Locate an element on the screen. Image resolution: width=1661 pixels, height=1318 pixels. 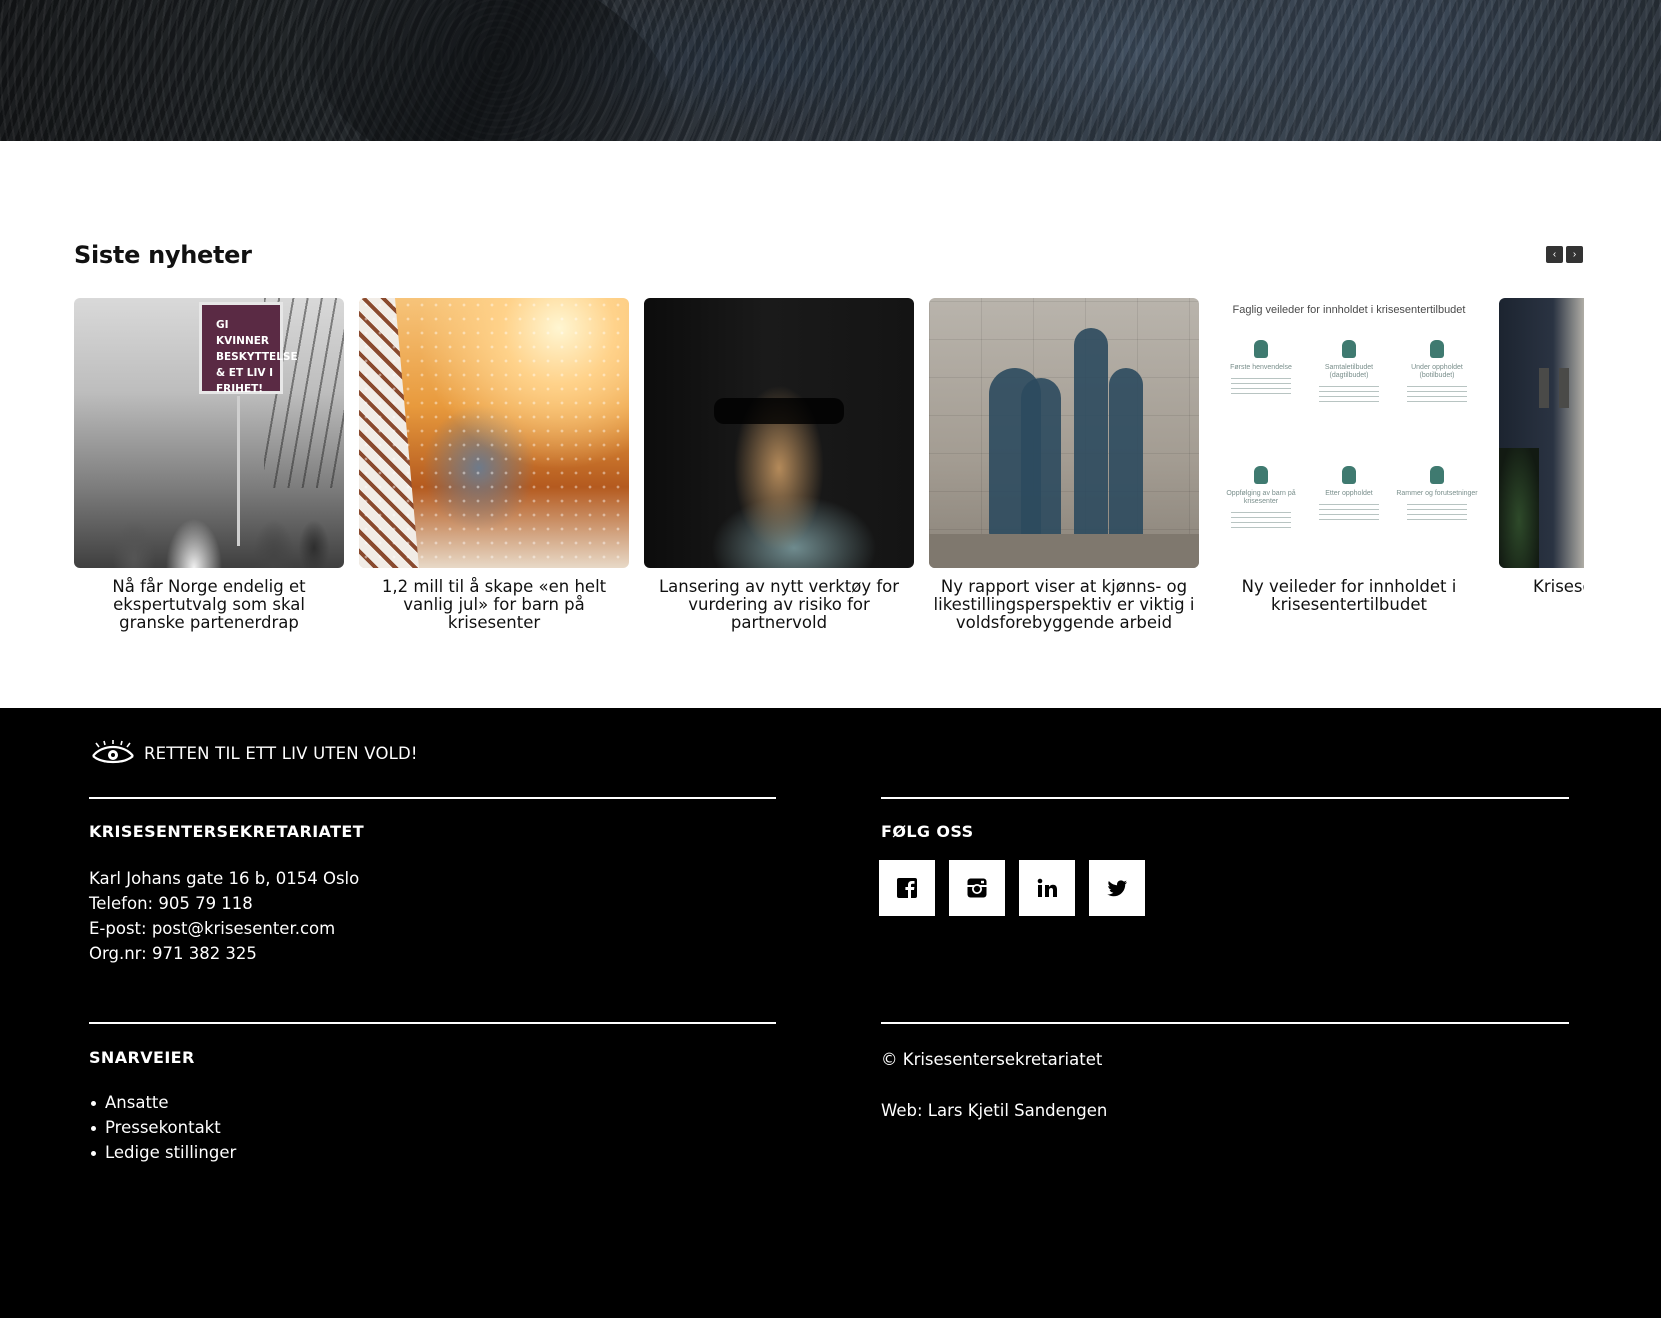
carousel-next-button: › is located at coordinates (1574, 254).